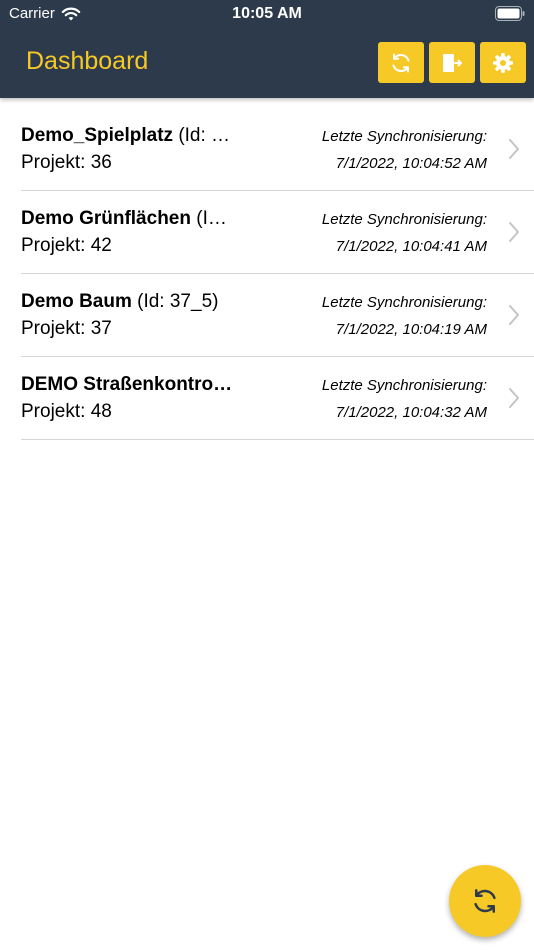 The width and height of the screenshot is (534, 950). What do you see at coordinates (175, 301) in the screenshot?
I see `project-id: (Id: 37_5)` at bounding box center [175, 301].